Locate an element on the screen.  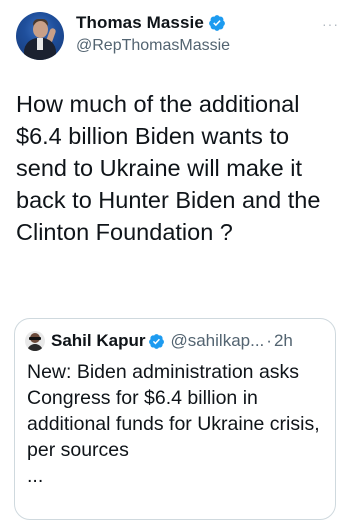
quoted-tweet-header: Sahil Kapur @sahilkap... · 2h is located at coordinates (159, 341).